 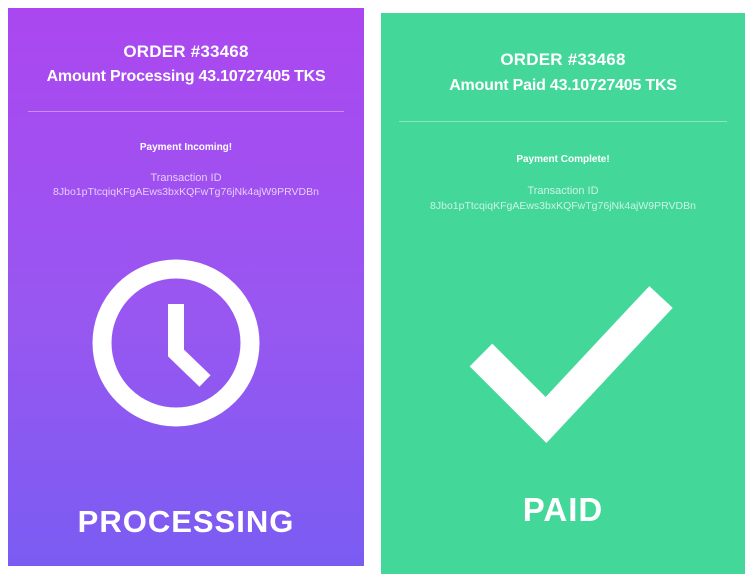 What do you see at coordinates (563, 159) in the screenshot?
I see `payment-status-message: Payment Complete!` at bounding box center [563, 159].